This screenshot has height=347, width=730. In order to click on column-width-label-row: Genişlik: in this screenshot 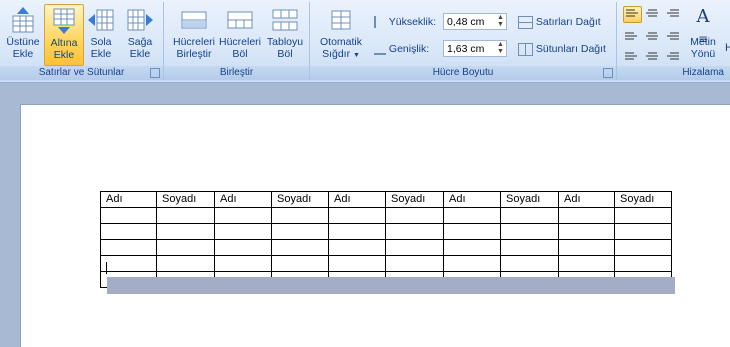, I will do `click(401, 49)`.